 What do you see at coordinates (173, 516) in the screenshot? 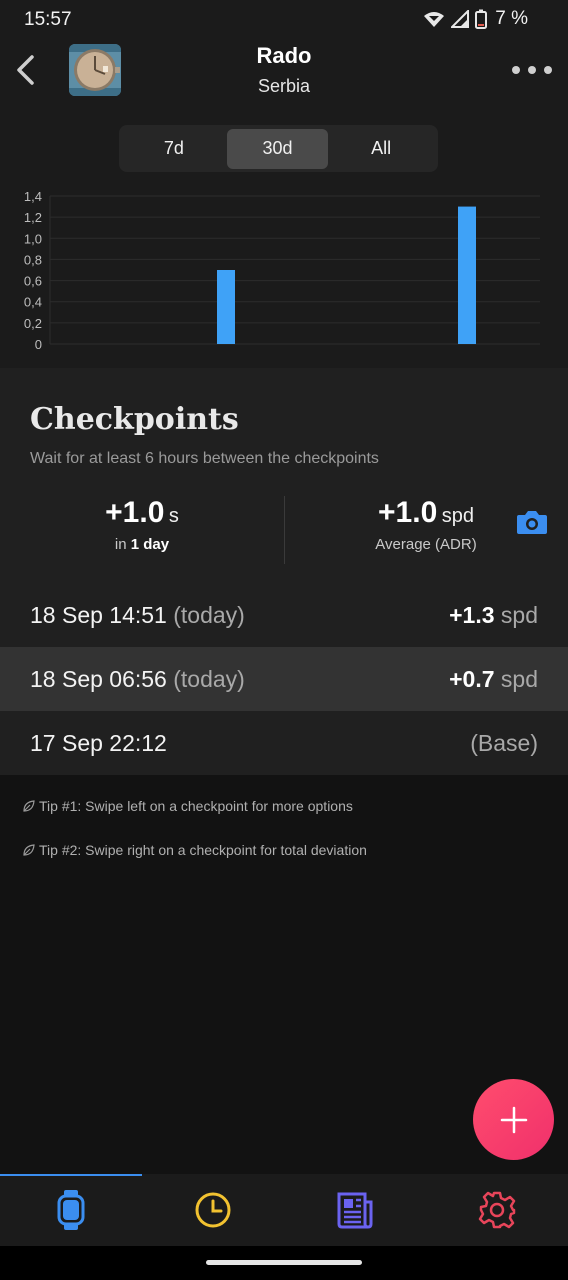
I see `deviation-unit: s` at bounding box center [173, 516].